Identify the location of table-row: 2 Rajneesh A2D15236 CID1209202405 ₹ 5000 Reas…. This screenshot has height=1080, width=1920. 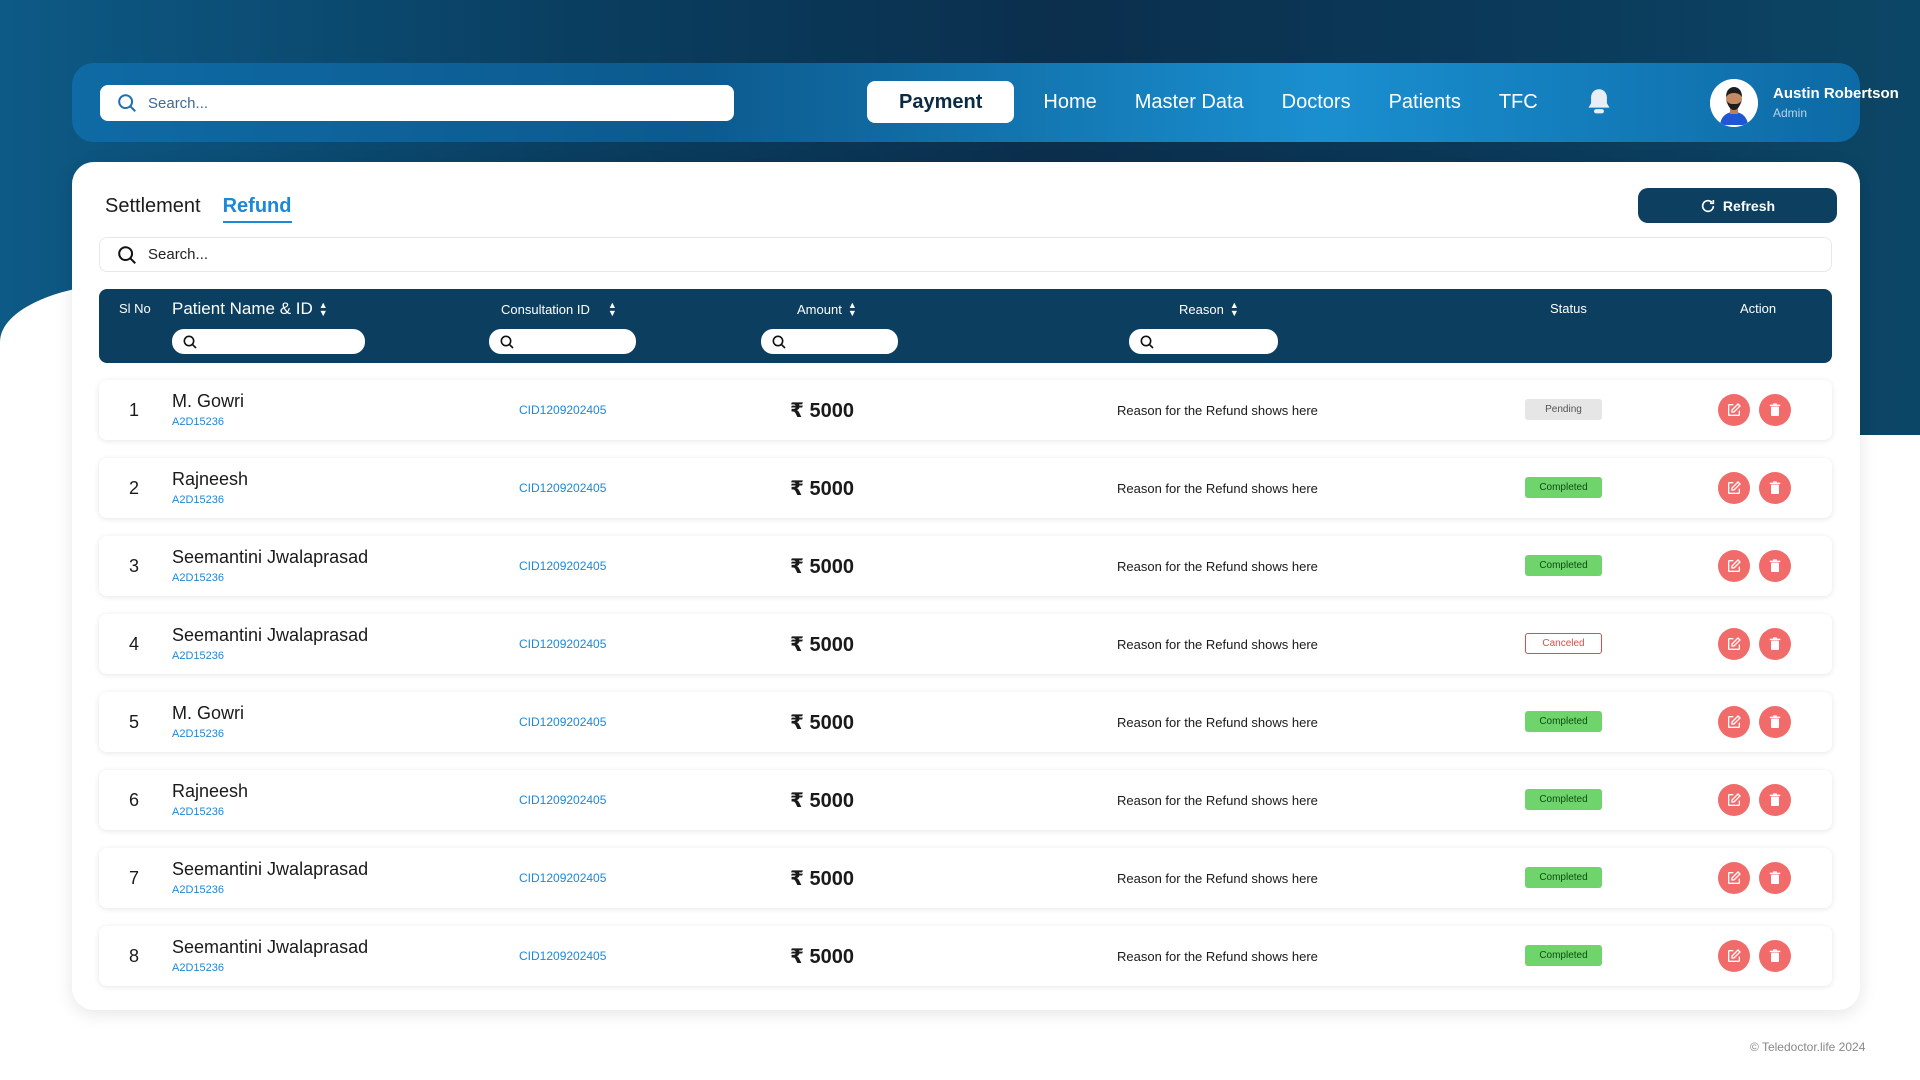
(965, 488).